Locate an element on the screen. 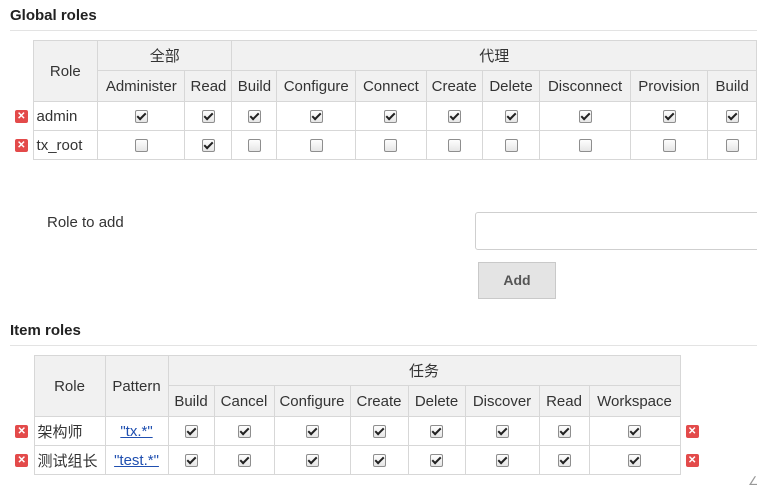  table-row: ✕ tx_root is located at coordinates (383, 145).